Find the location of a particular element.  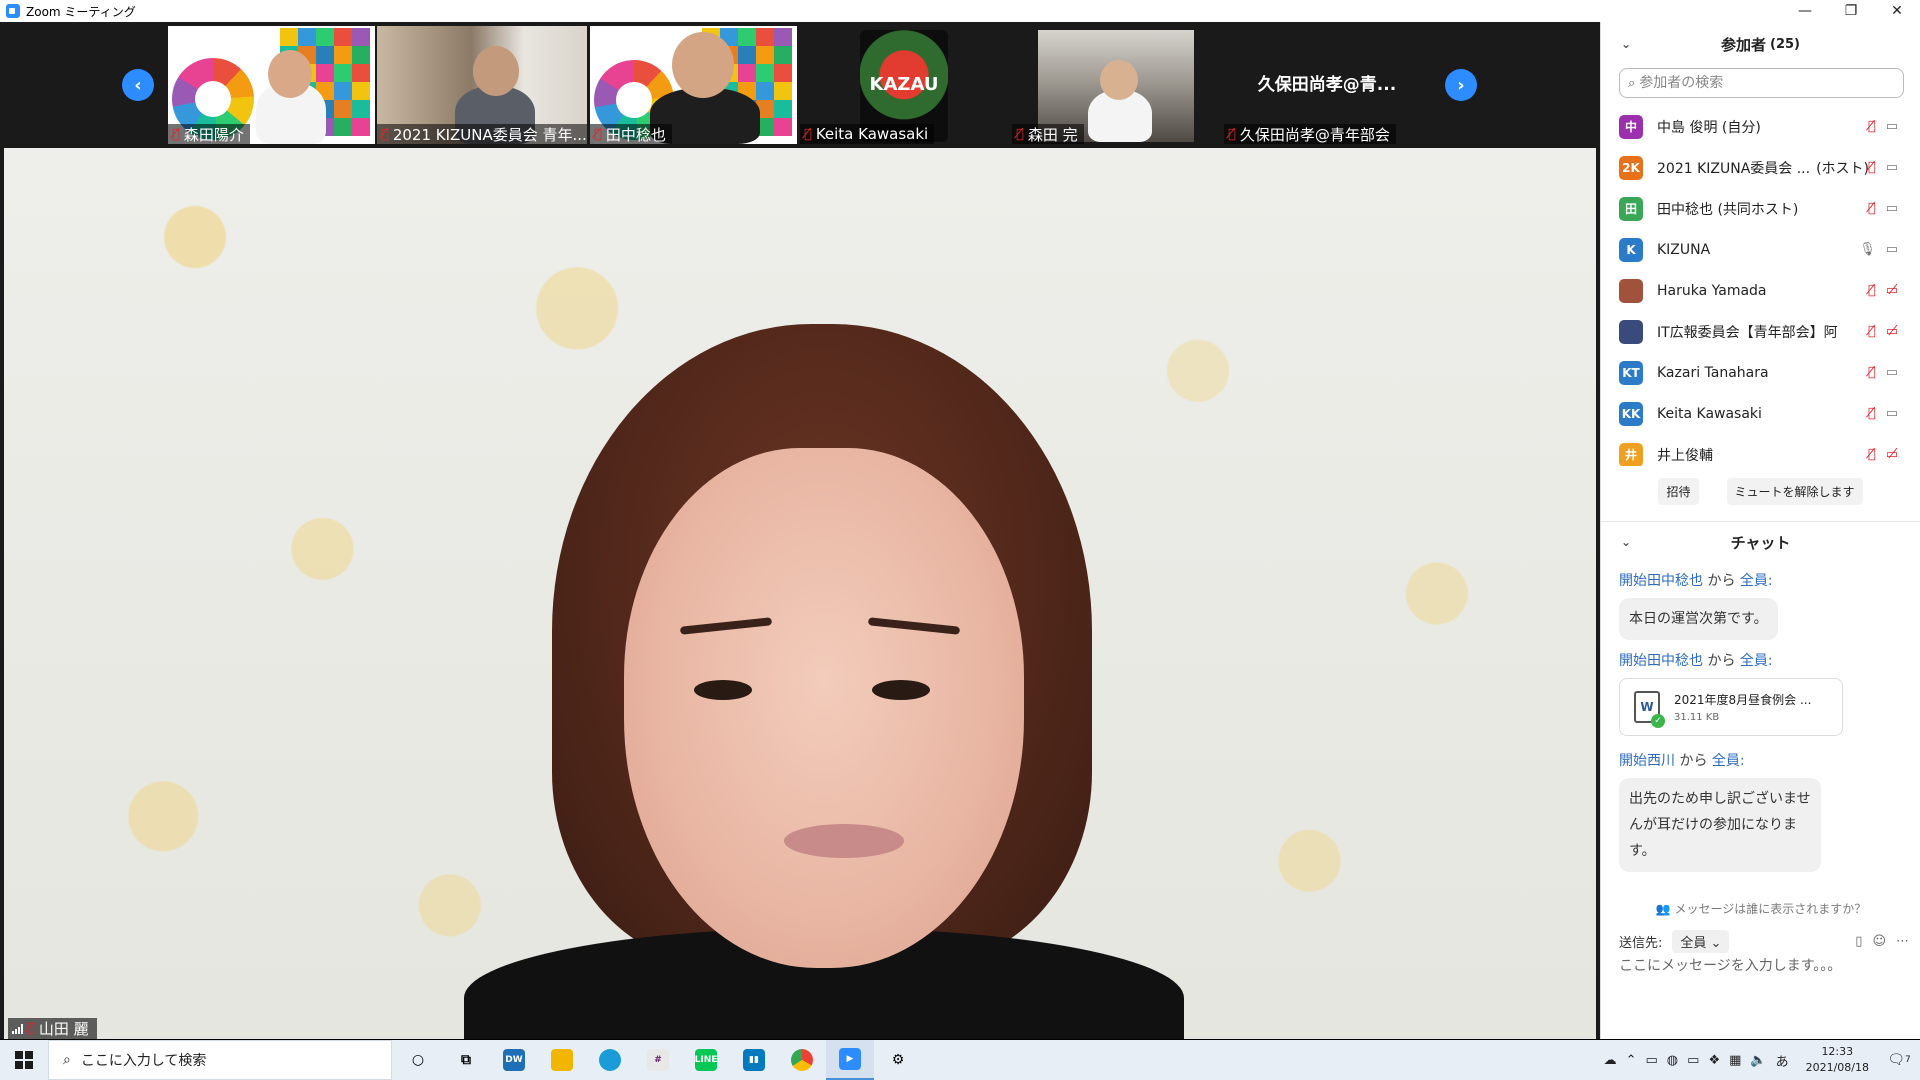

taskbar-search: ⌕ ここに入力して検索 is located at coordinates (220, 1060).